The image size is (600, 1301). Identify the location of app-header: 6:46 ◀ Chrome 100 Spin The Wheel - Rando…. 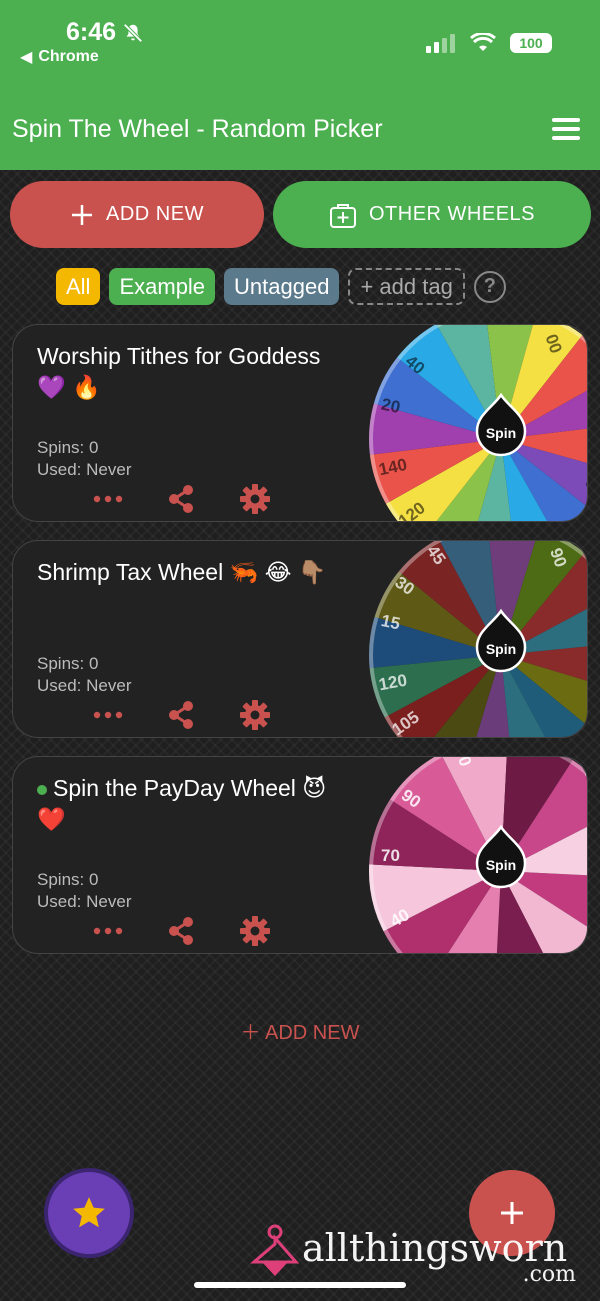
(300, 85).